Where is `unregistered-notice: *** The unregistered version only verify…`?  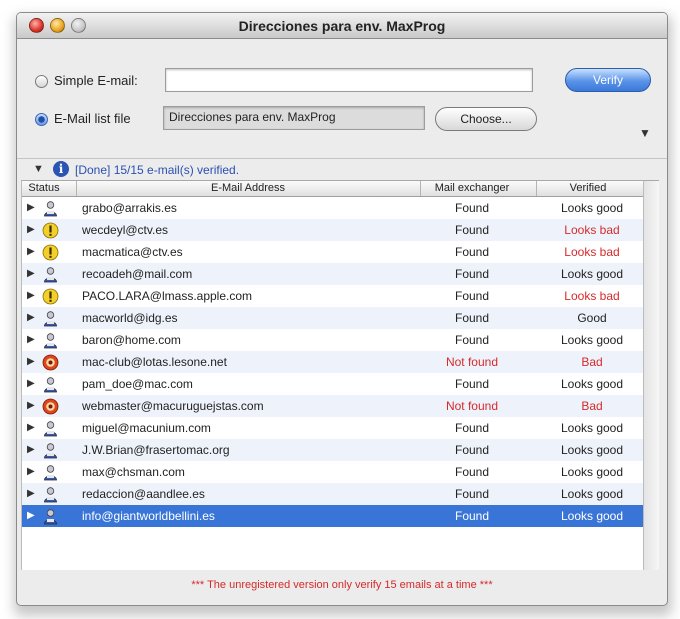 unregistered-notice: *** The unregistered version only verify… is located at coordinates (342, 585).